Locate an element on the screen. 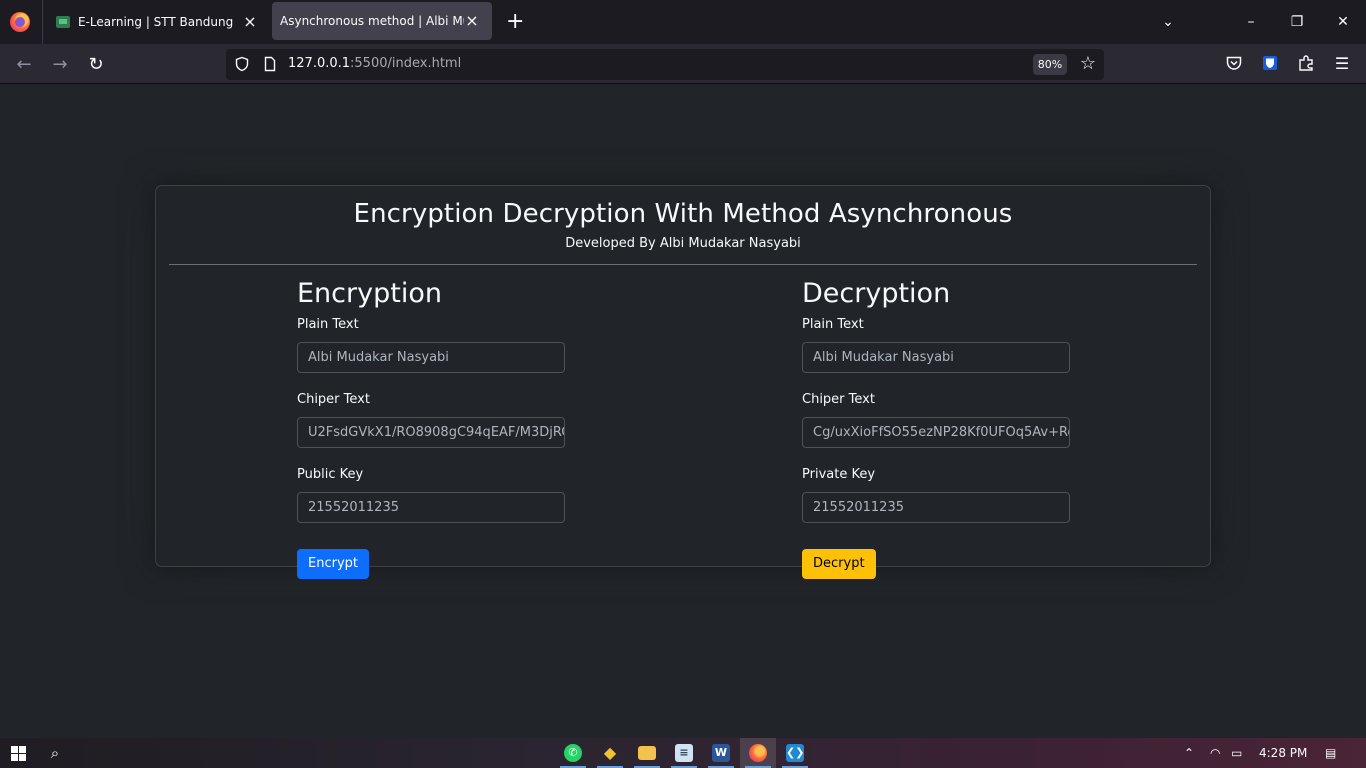 This screenshot has width=1366, height=768. tab-e-learning: E-Learning | STT Bandung × is located at coordinates (157, 22).